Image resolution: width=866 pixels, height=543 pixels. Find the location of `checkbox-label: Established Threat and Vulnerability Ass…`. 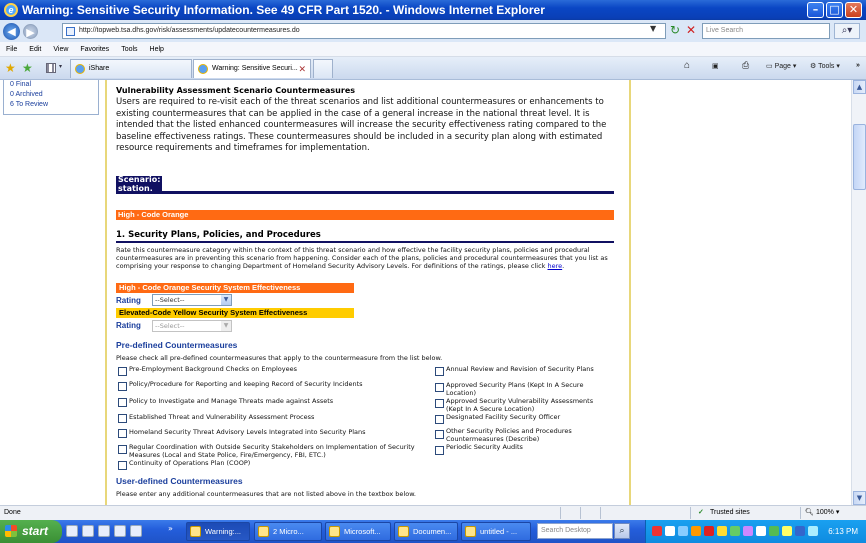

checkbox-label: Established Threat and Vulnerability Ass… is located at coordinates (222, 417).